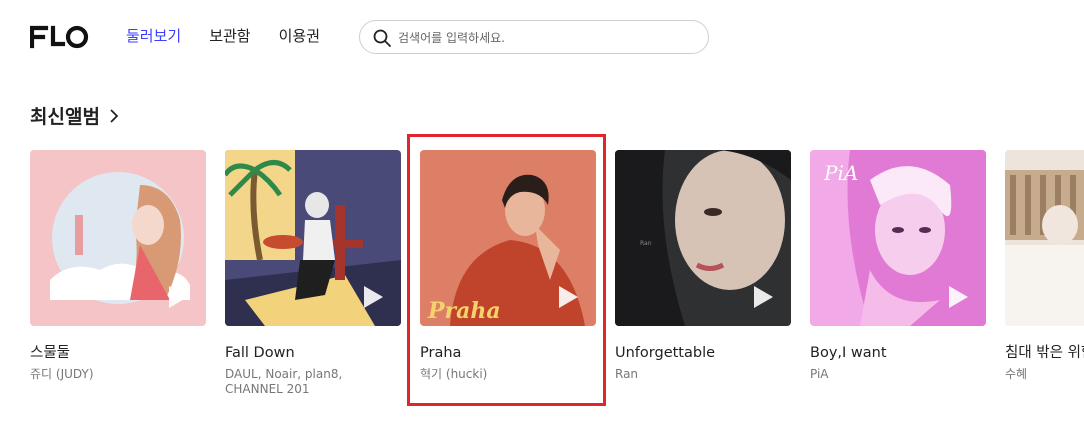 The width and height of the screenshot is (1084, 437). I want to click on search-icon, so click(382, 38).